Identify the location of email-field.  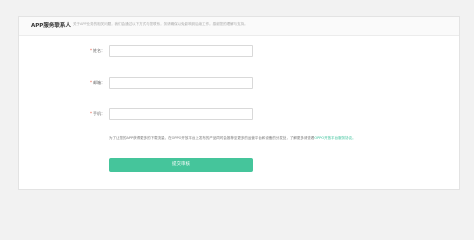
(181, 83).